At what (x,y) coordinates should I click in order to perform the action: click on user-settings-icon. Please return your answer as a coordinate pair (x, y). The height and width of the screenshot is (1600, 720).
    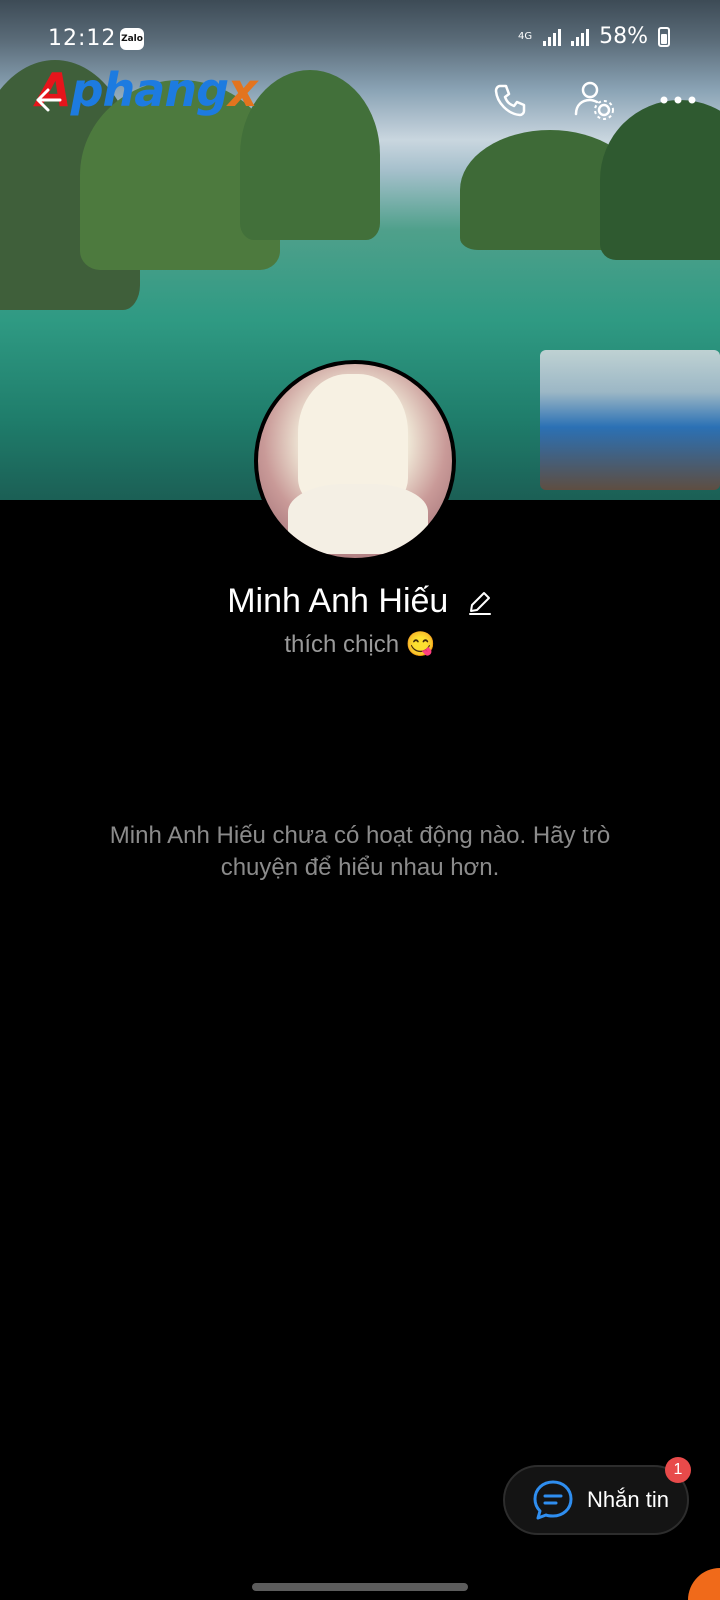
    Looking at the image, I should click on (594, 100).